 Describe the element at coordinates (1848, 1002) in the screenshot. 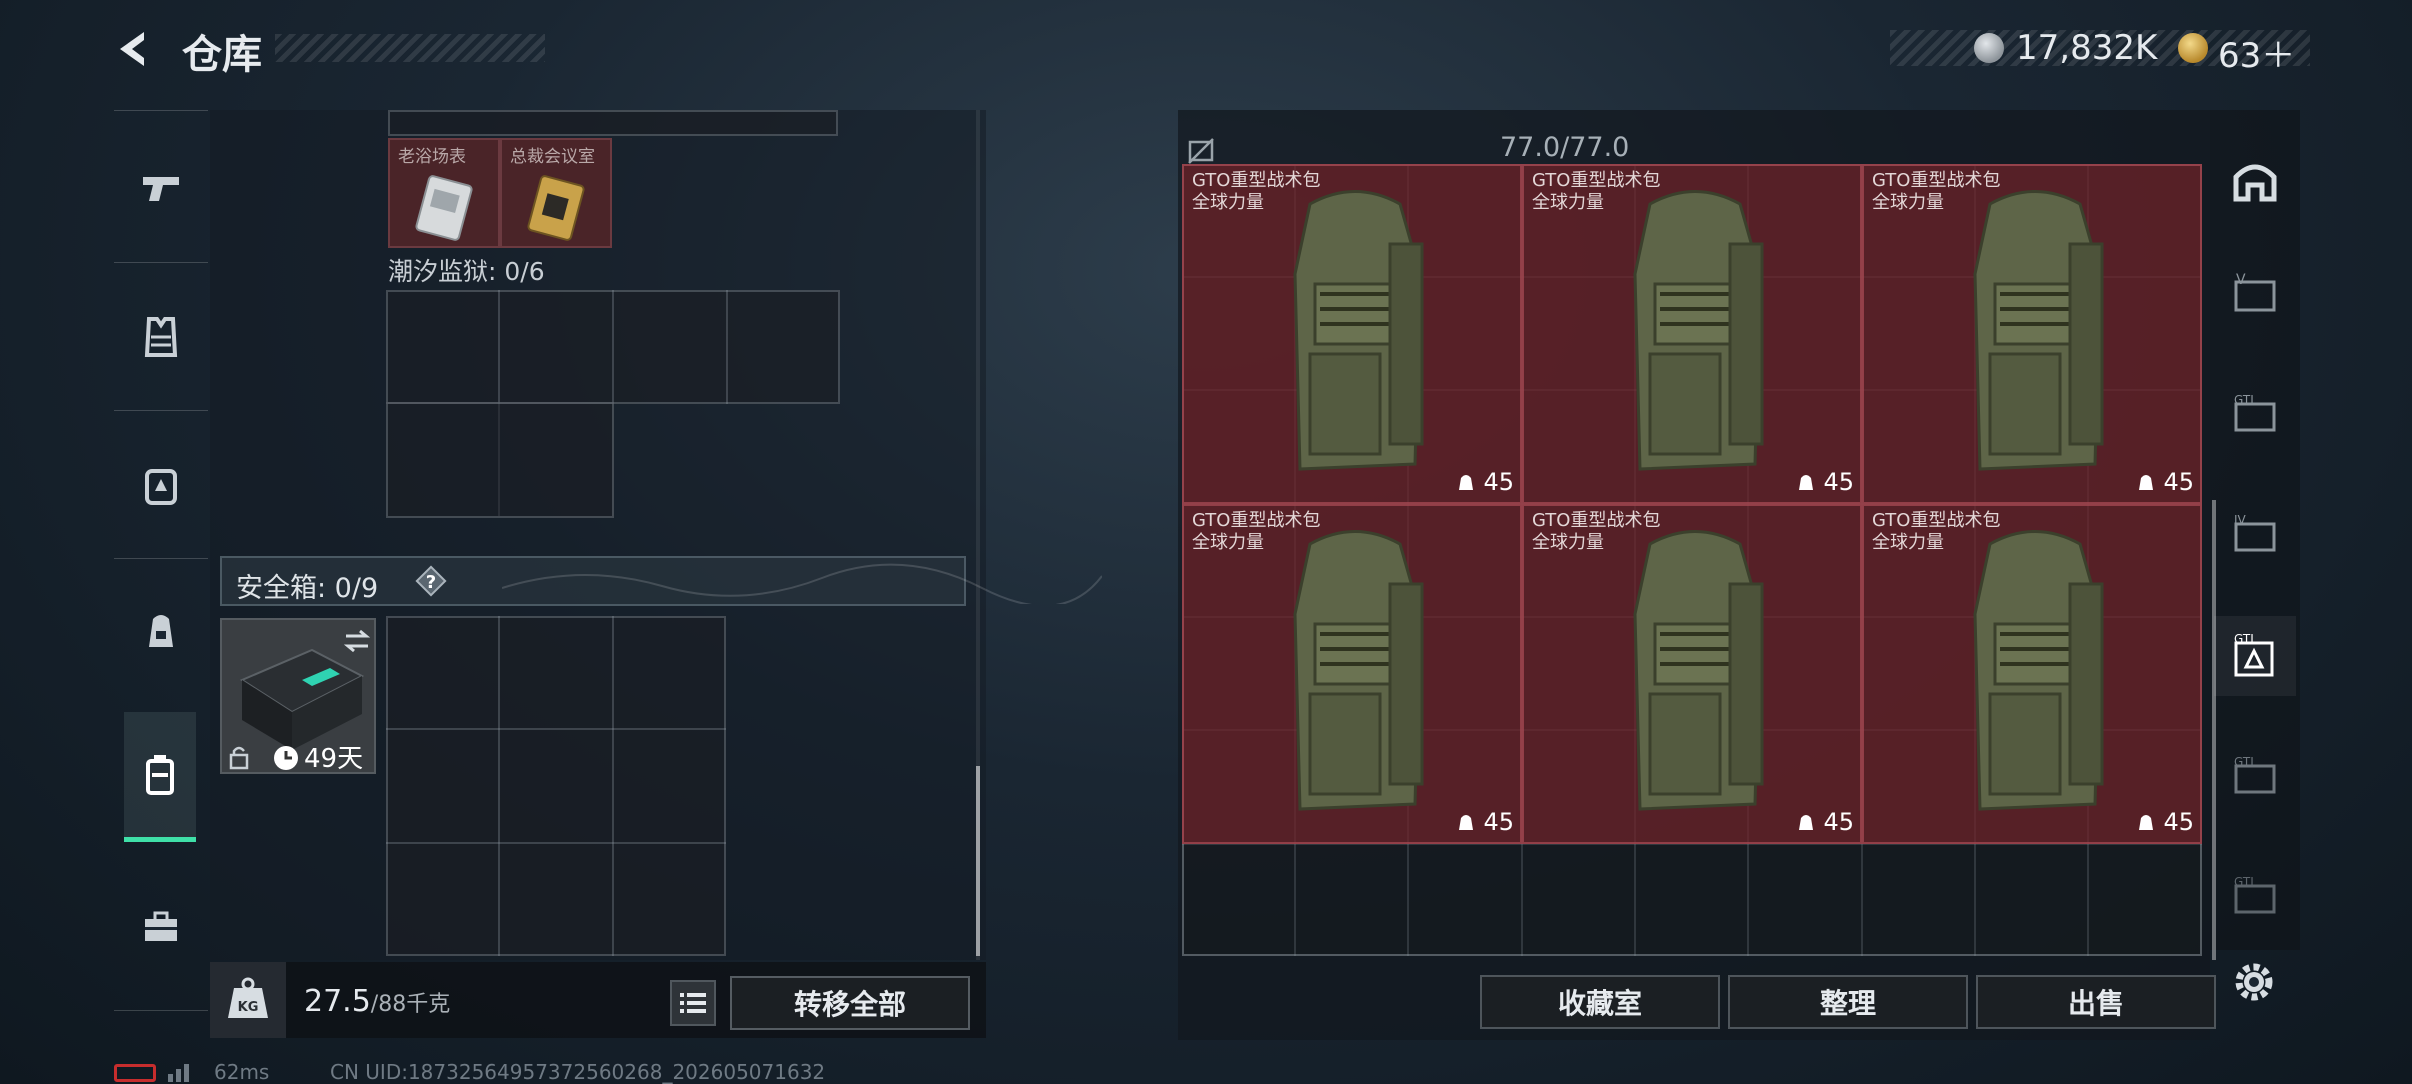

I see `organize-button: 整理` at that location.